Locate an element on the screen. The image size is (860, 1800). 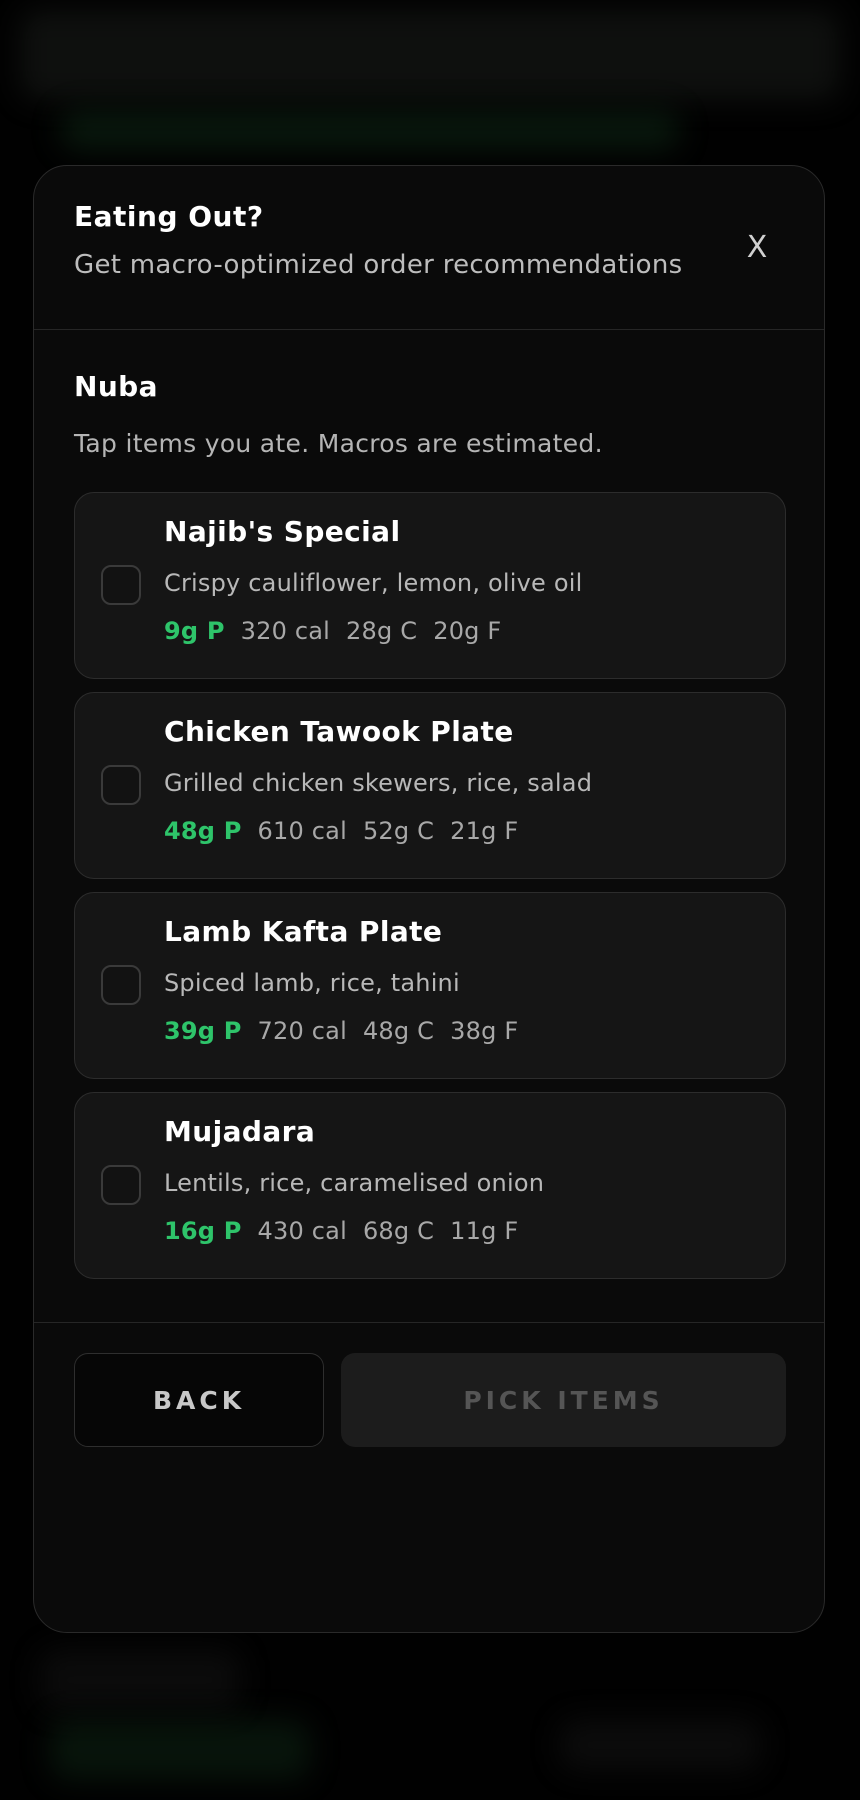
modal-title: Eating Out? is located at coordinates (169, 216).